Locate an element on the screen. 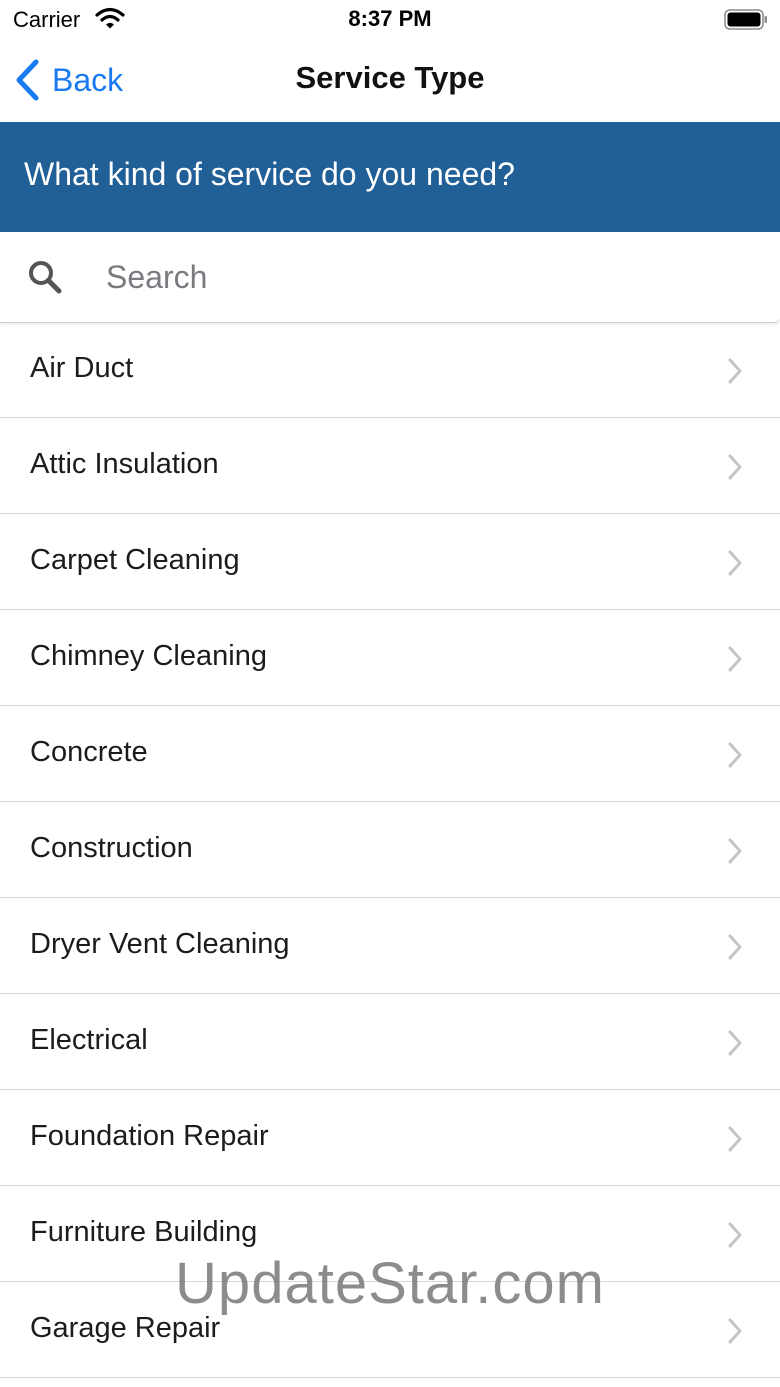  battery-icon is located at coordinates (745, 19).